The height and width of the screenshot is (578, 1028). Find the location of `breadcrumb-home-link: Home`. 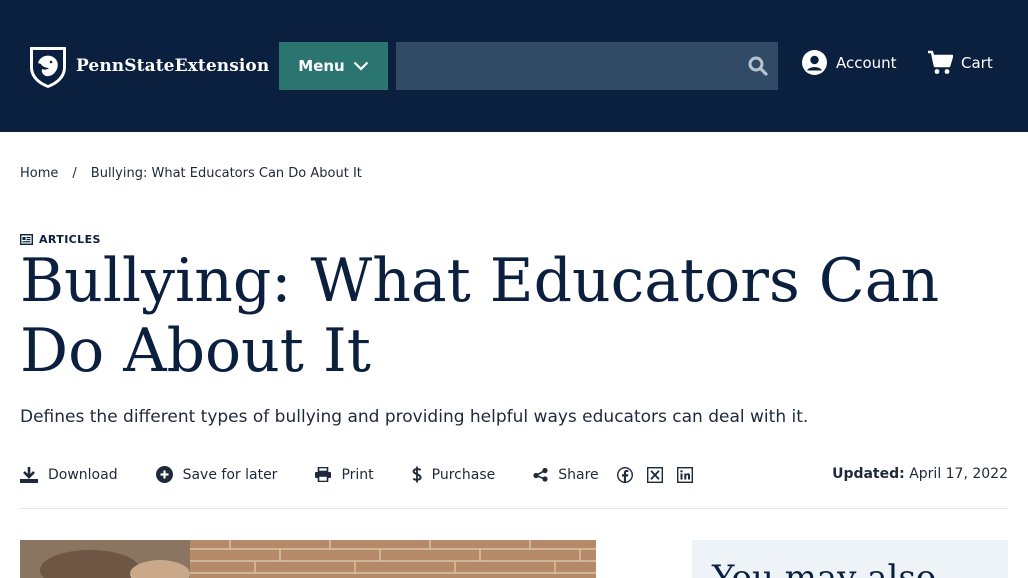

breadcrumb-home-link: Home is located at coordinates (39, 173).